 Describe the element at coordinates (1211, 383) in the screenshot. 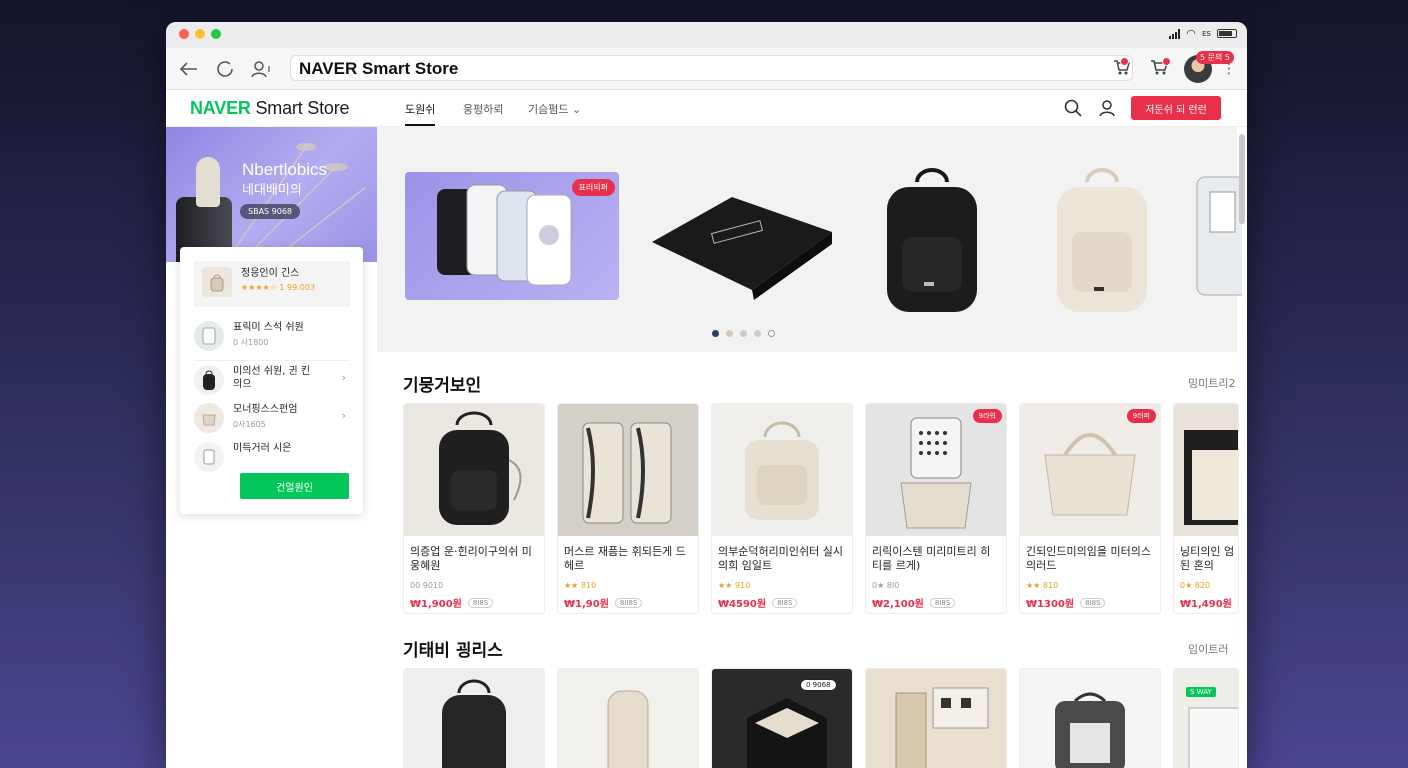

I see `section-more-link: 밍미트리2` at that location.